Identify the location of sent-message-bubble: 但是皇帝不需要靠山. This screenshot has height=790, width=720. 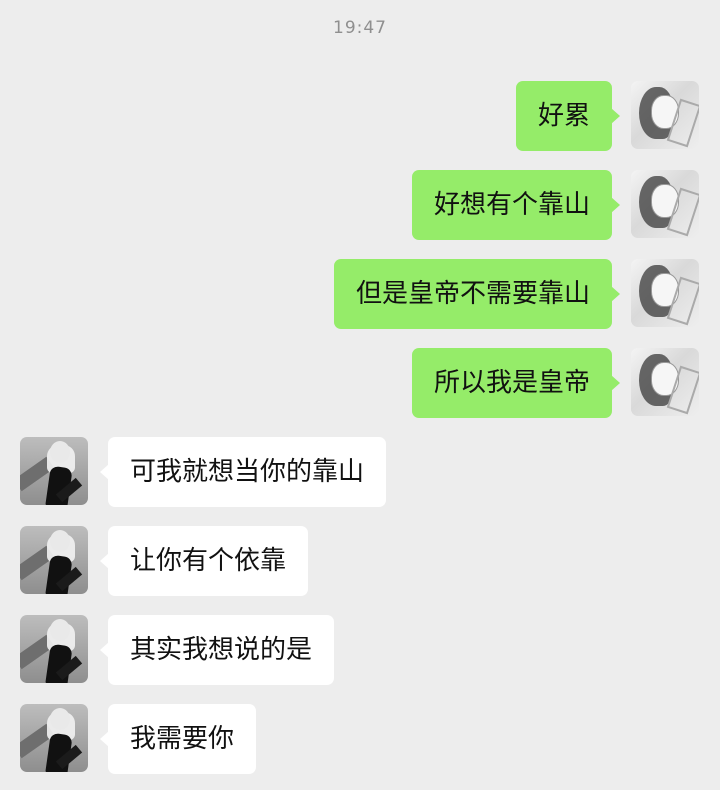
(477, 294).